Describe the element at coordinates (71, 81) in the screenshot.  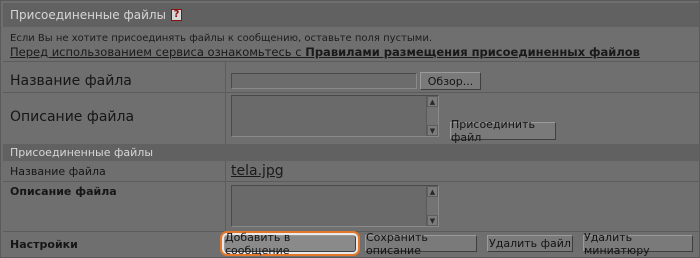
I see `file-name-label: Название файла` at that location.